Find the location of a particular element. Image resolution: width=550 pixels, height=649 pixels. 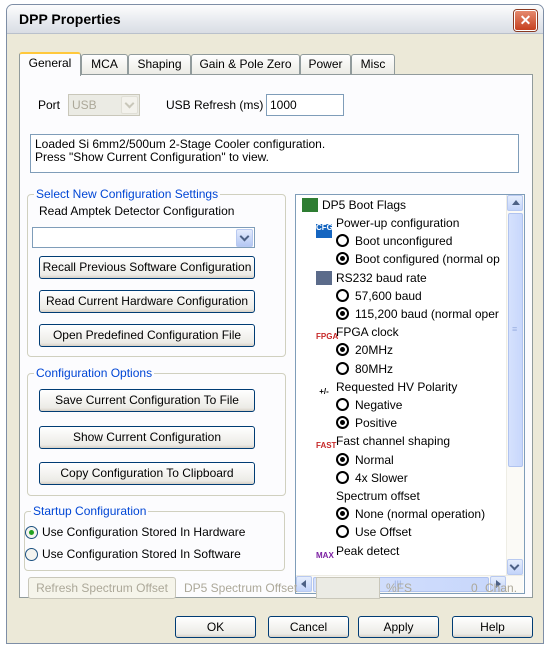

tree-option: Boot configured (normal op is located at coordinates (418, 259).